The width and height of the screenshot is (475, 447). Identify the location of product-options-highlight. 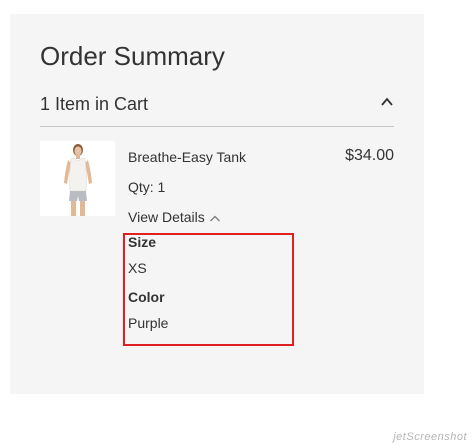
(208, 289).